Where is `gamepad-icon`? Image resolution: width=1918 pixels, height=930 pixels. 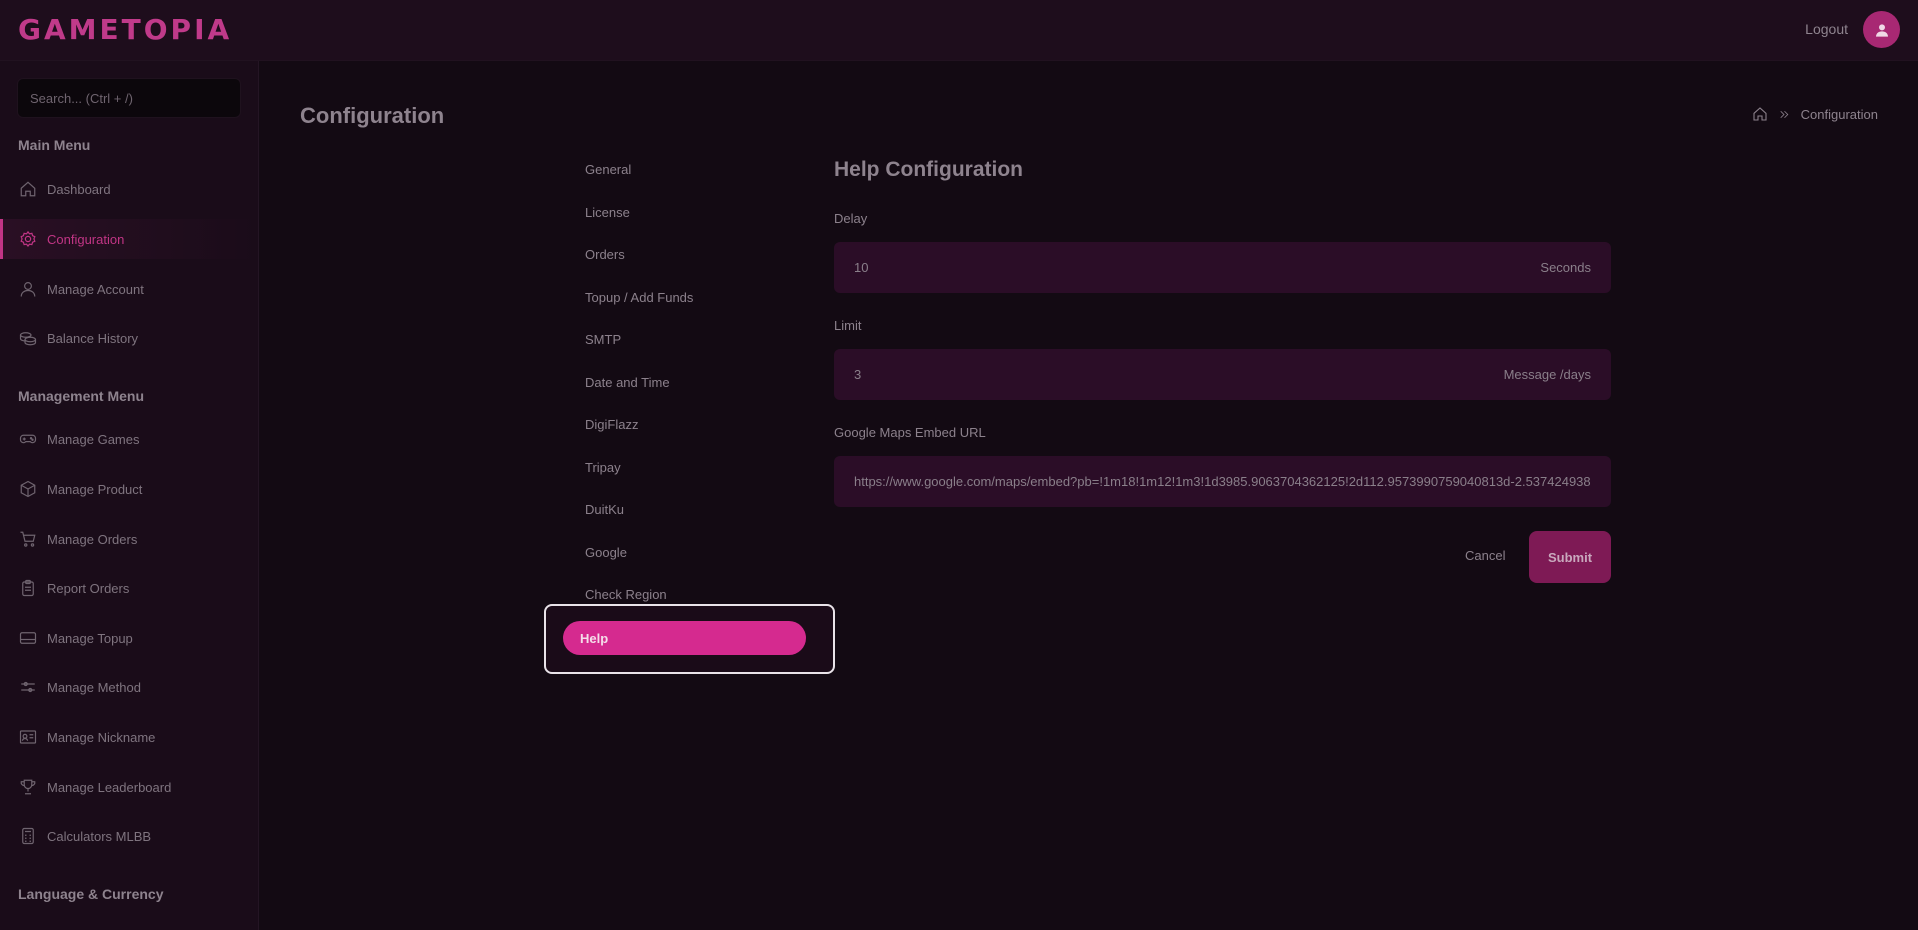
gamepad-icon is located at coordinates (27, 439).